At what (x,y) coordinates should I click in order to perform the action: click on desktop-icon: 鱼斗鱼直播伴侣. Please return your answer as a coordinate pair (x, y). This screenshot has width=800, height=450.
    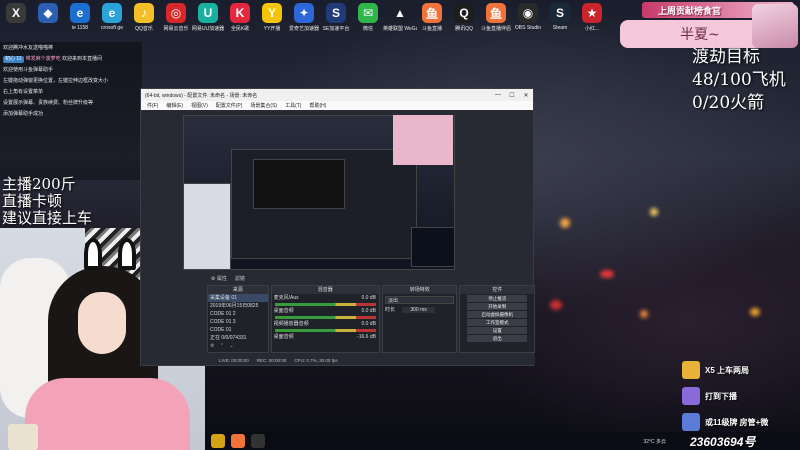
    Looking at the image, I should click on (496, 20).